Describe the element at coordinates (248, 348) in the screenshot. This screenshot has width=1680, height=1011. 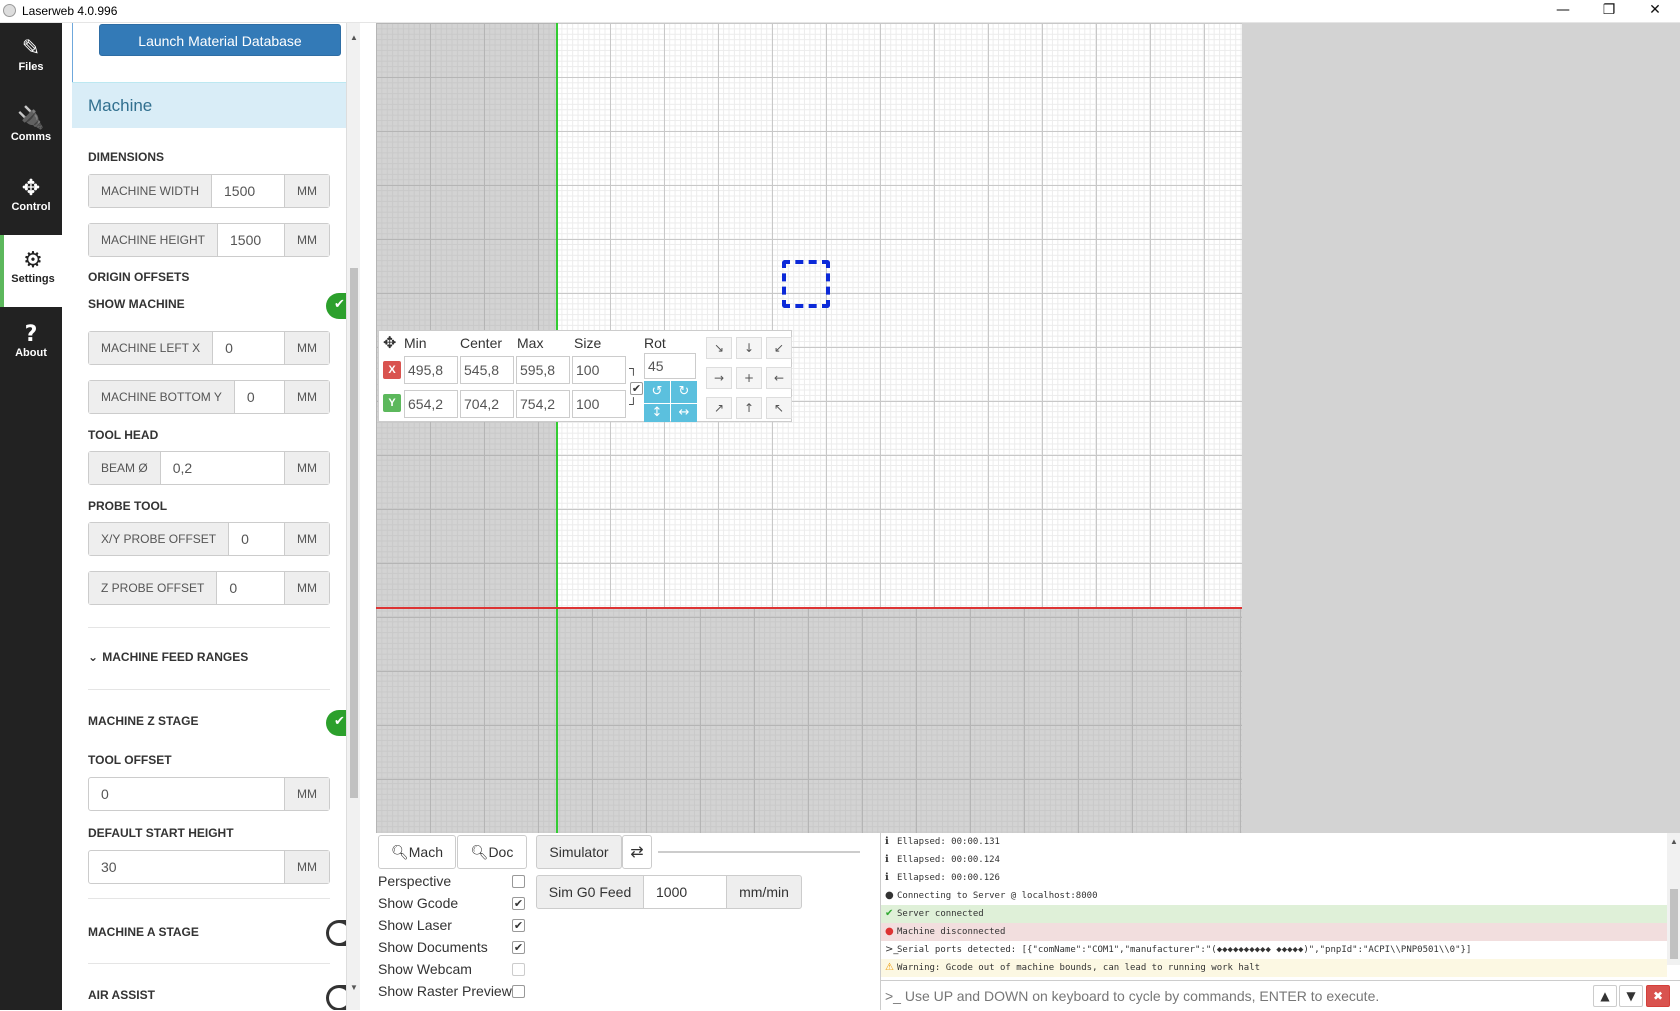
I see `machine-left-x-input: 0` at that location.